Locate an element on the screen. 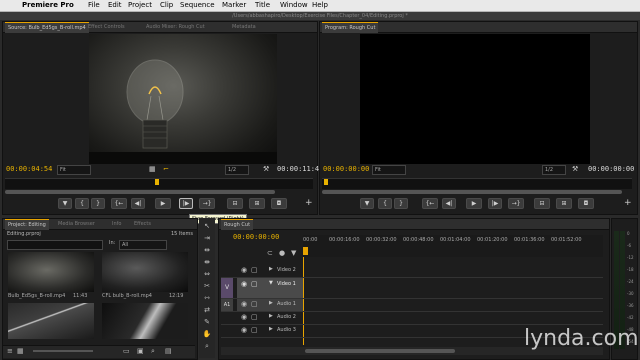 This screenshot has width=640, height=360. safe-margins-icon: ▦ is located at coordinates (152, 169).